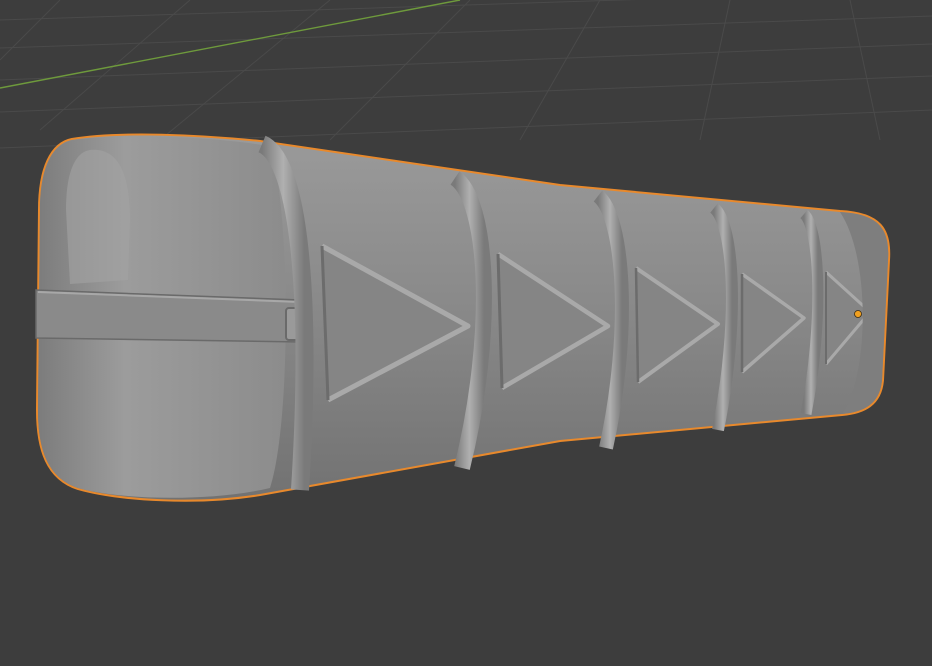 This screenshot has height=666, width=932. What do you see at coordinates (230, 44) in the screenshot?
I see `x-axis-line` at bounding box center [230, 44].